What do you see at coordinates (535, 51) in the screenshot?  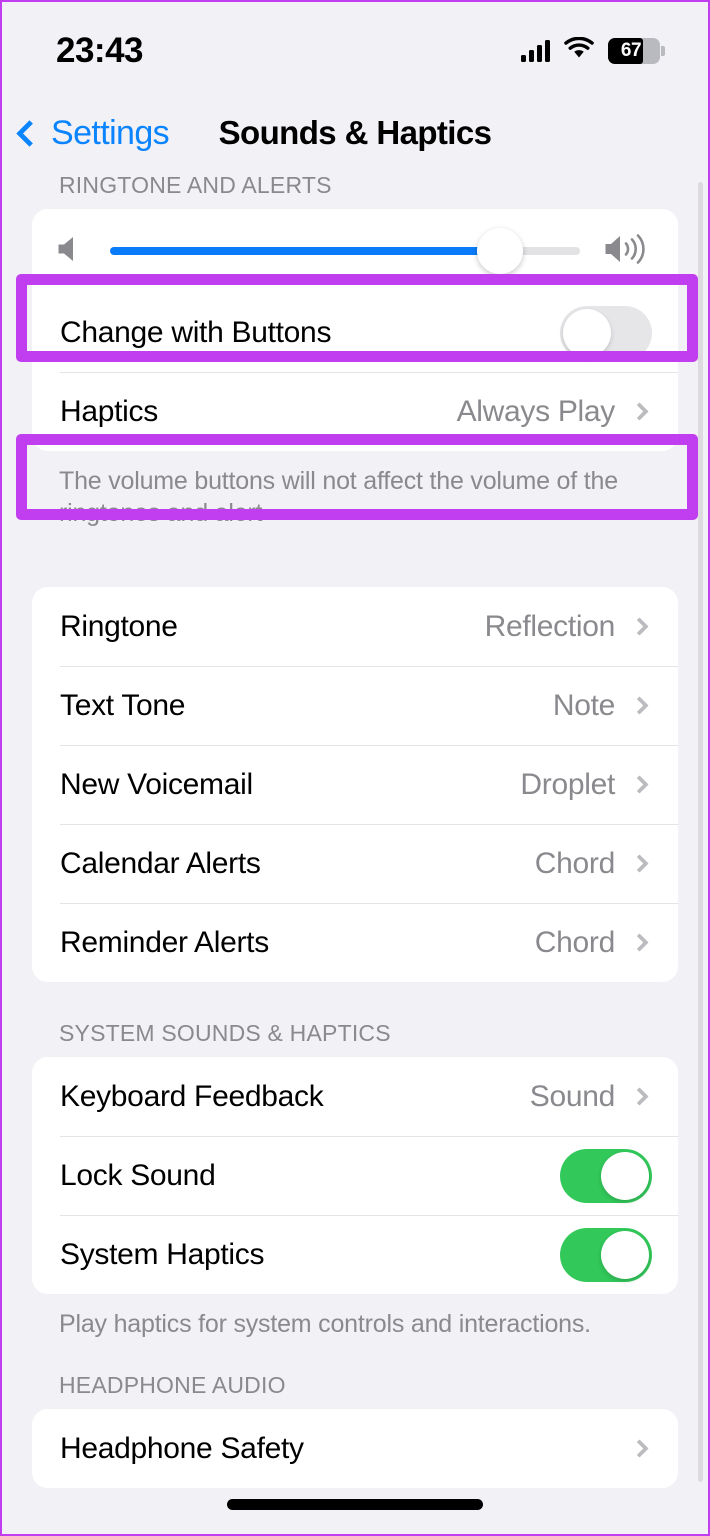 I see `cellular-bars-icon` at bounding box center [535, 51].